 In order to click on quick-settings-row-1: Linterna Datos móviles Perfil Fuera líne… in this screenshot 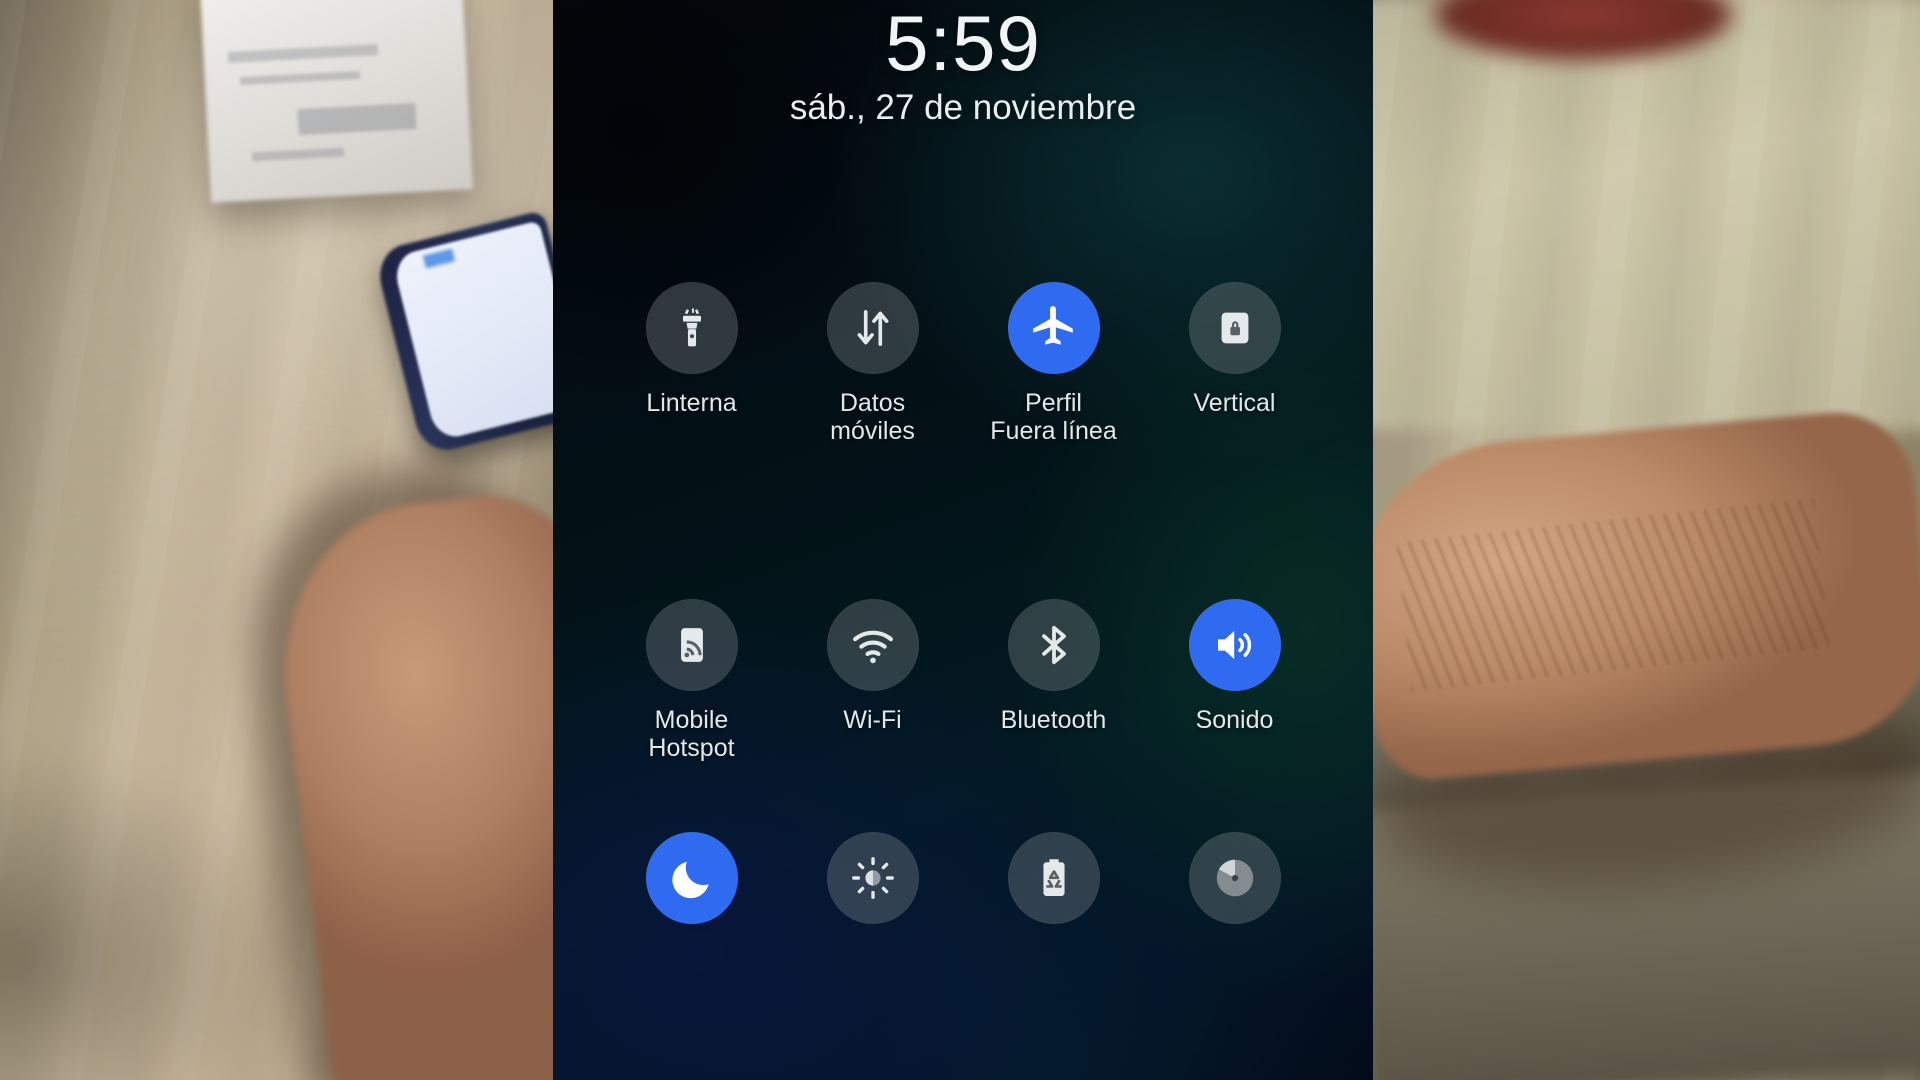, I will do `click(963, 363)`.